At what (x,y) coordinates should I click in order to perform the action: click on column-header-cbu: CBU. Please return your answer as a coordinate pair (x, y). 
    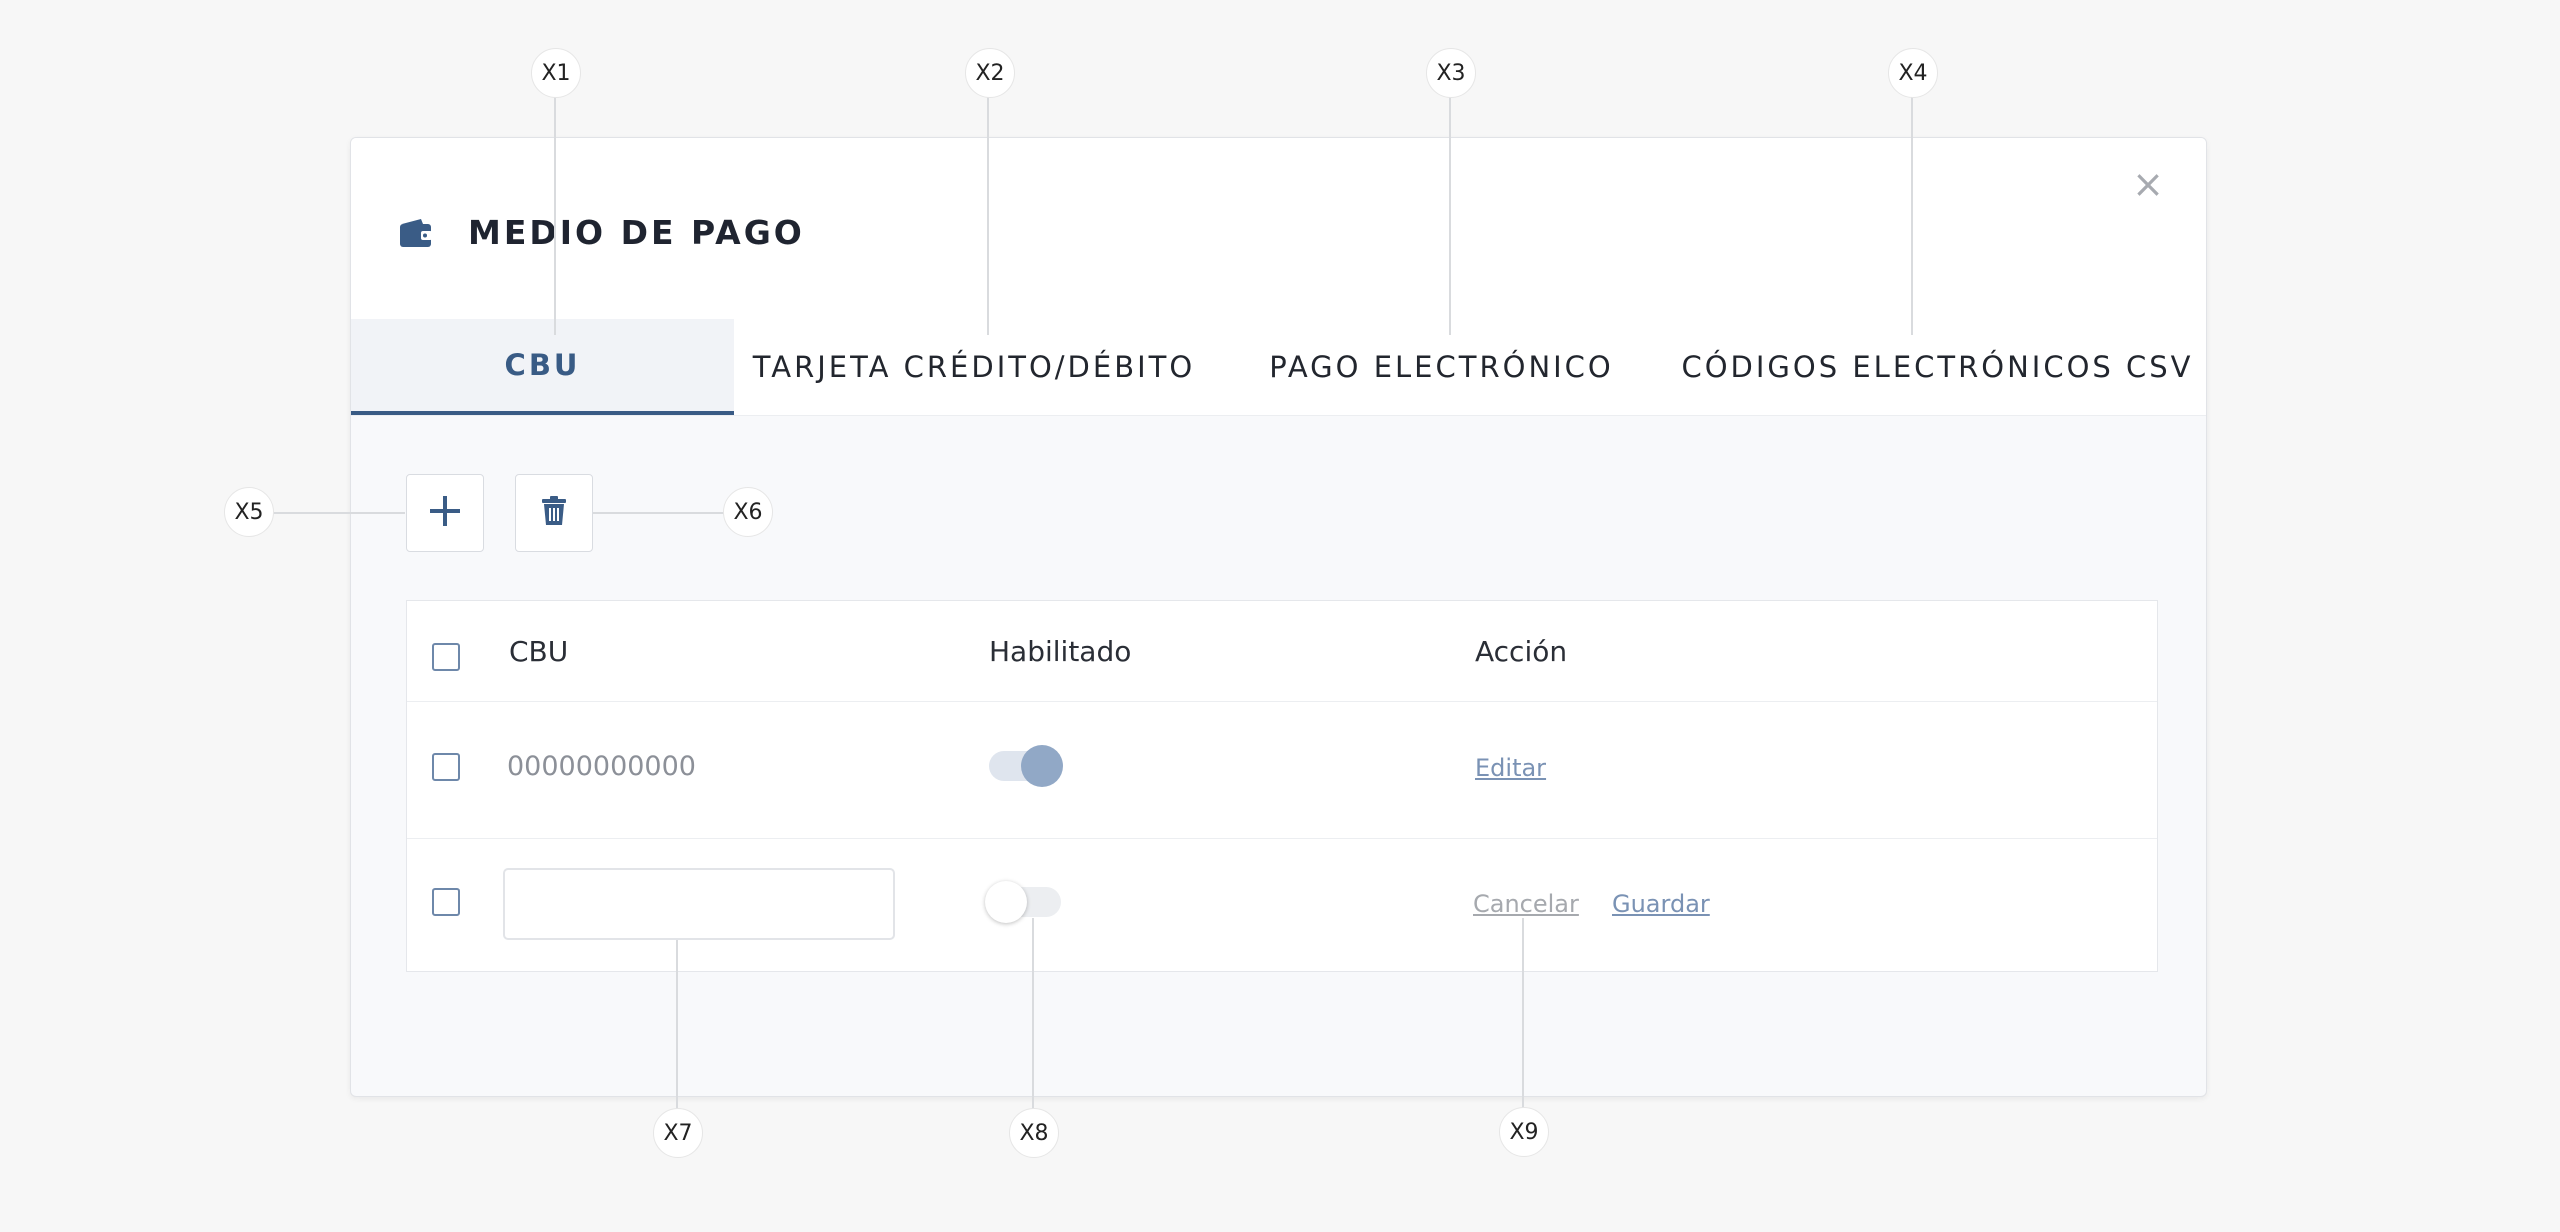
    Looking at the image, I should click on (539, 651).